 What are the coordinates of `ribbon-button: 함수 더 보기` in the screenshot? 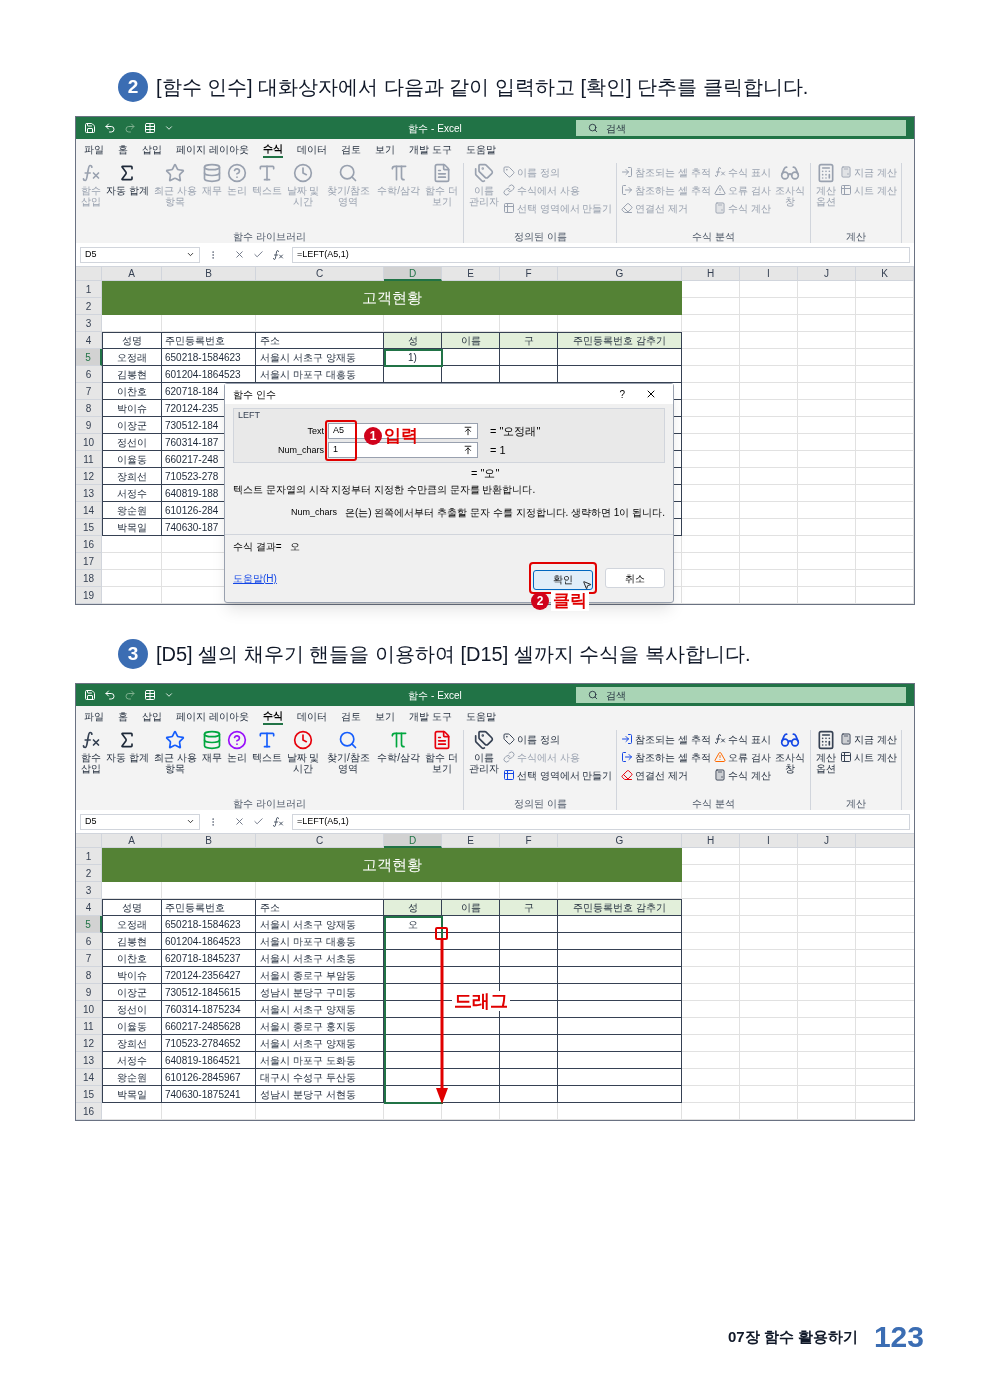 It's located at (441, 752).